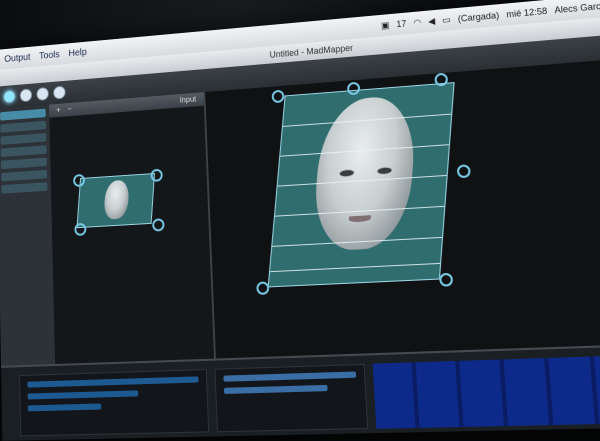  What do you see at coordinates (577, 7) in the screenshot?
I see `user-name: Alecs García Sauri` at bounding box center [577, 7].